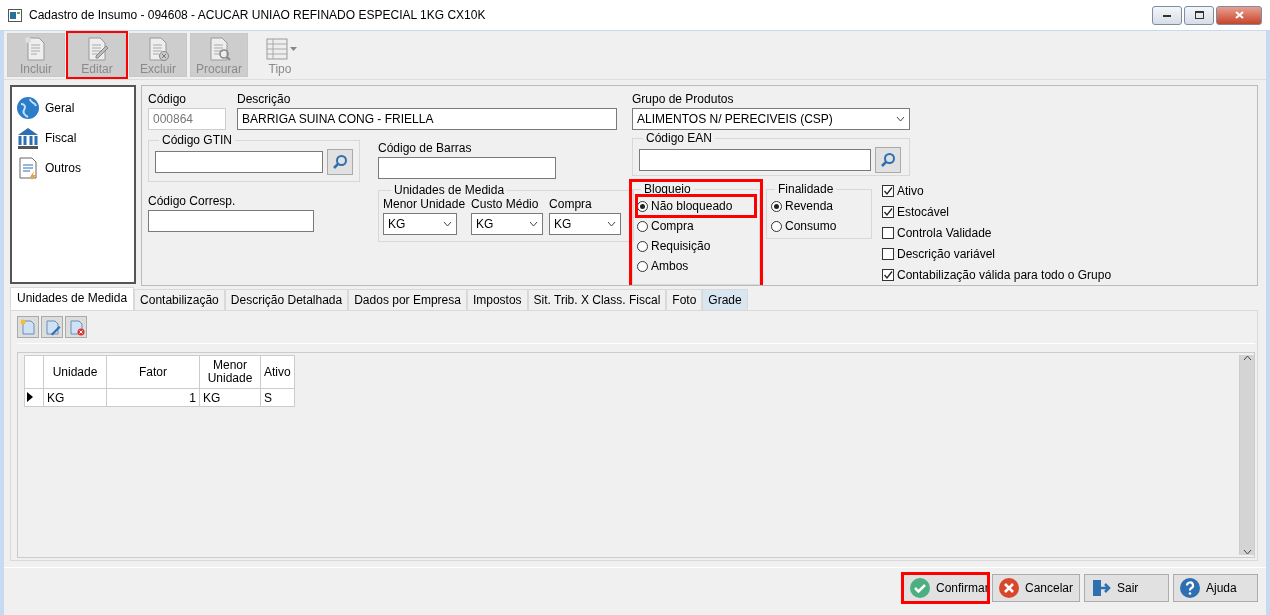  I want to click on tab: Sit. Trib. X Class. Fiscal, so click(597, 299).